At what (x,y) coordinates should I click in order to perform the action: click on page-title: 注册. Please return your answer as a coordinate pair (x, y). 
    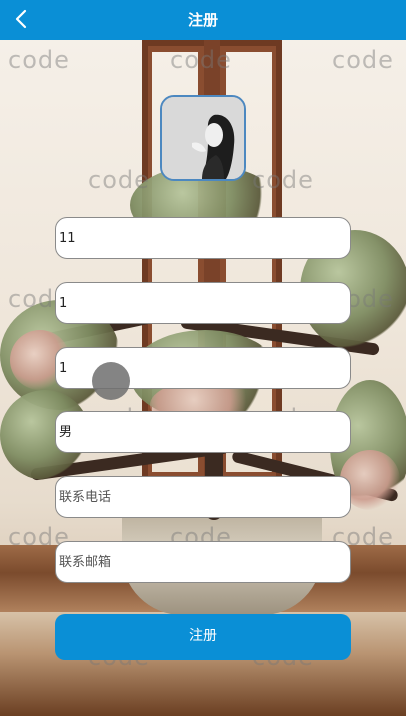
    Looking at the image, I should click on (202, 20).